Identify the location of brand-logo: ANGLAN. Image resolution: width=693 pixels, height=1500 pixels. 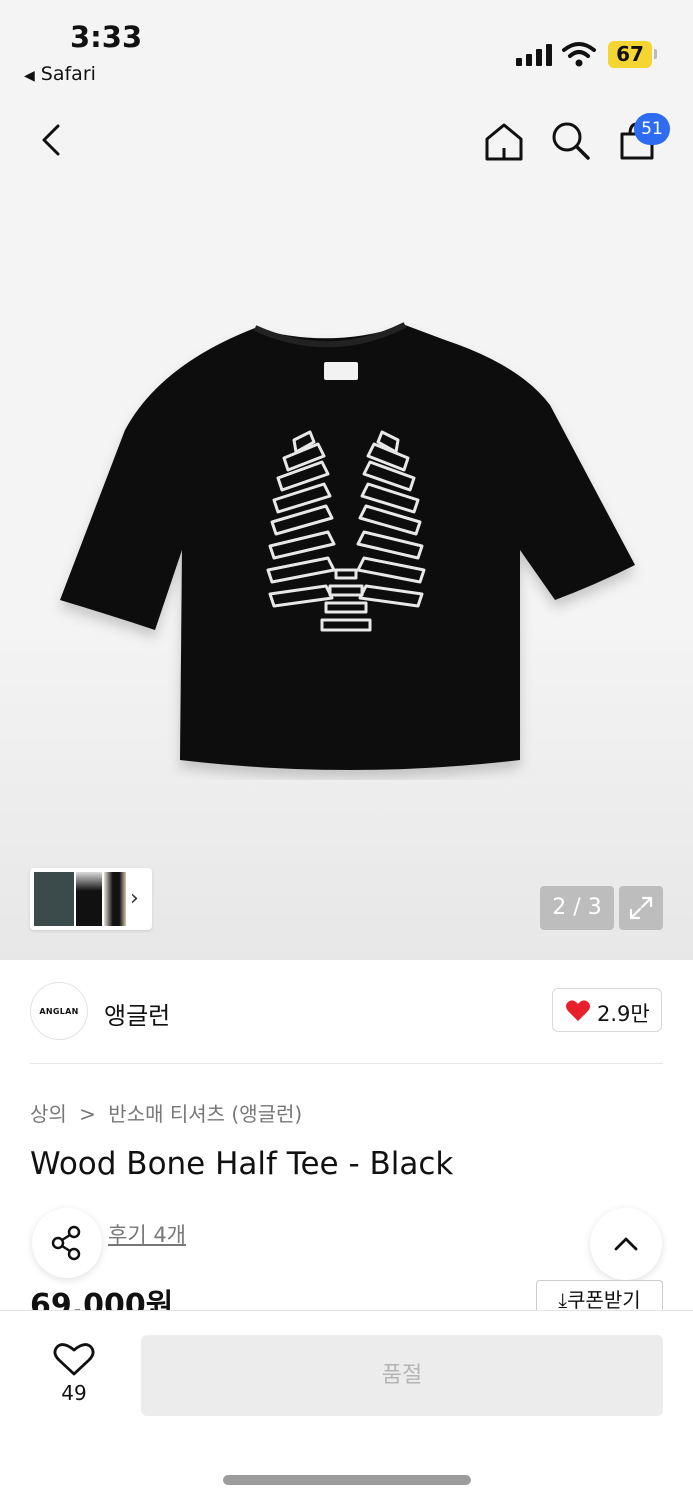
(59, 1011).